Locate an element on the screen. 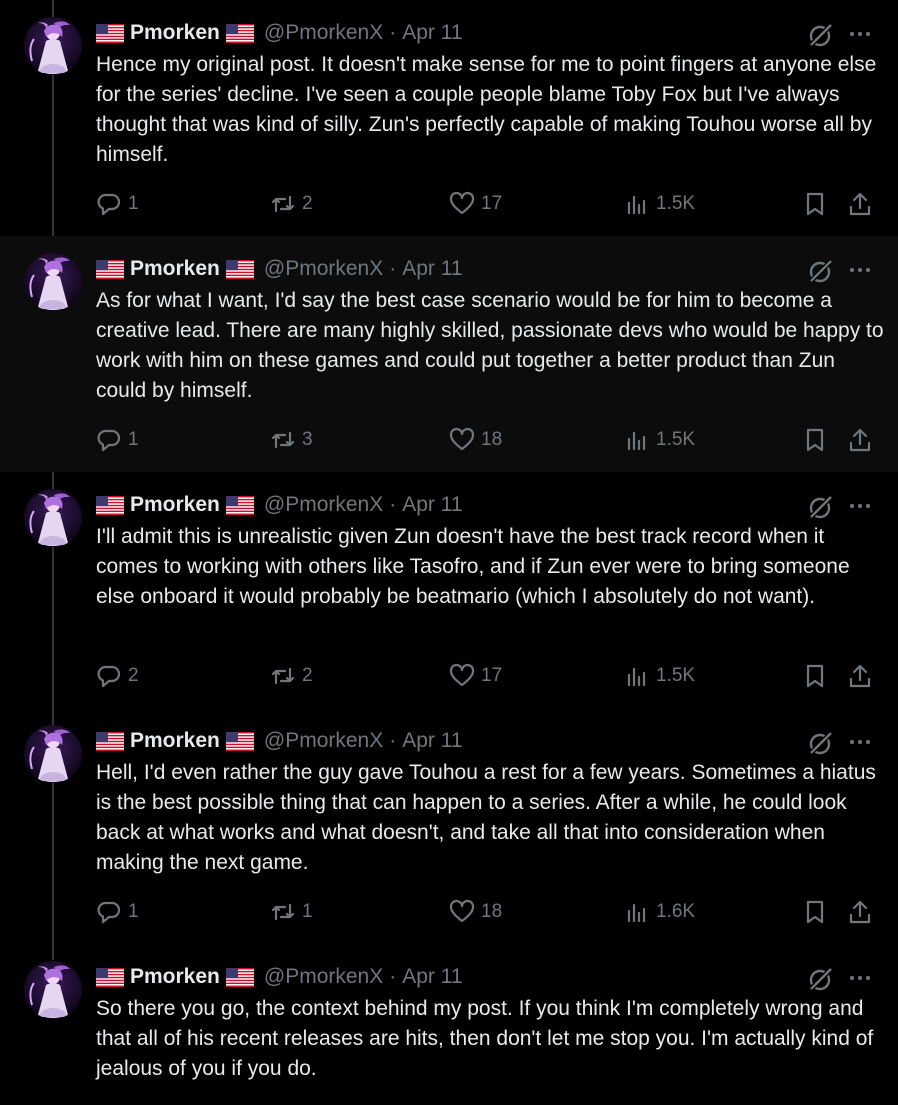 The width and height of the screenshot is (898, 1105). reply-button: 2 is located at coordinates (117, 676).